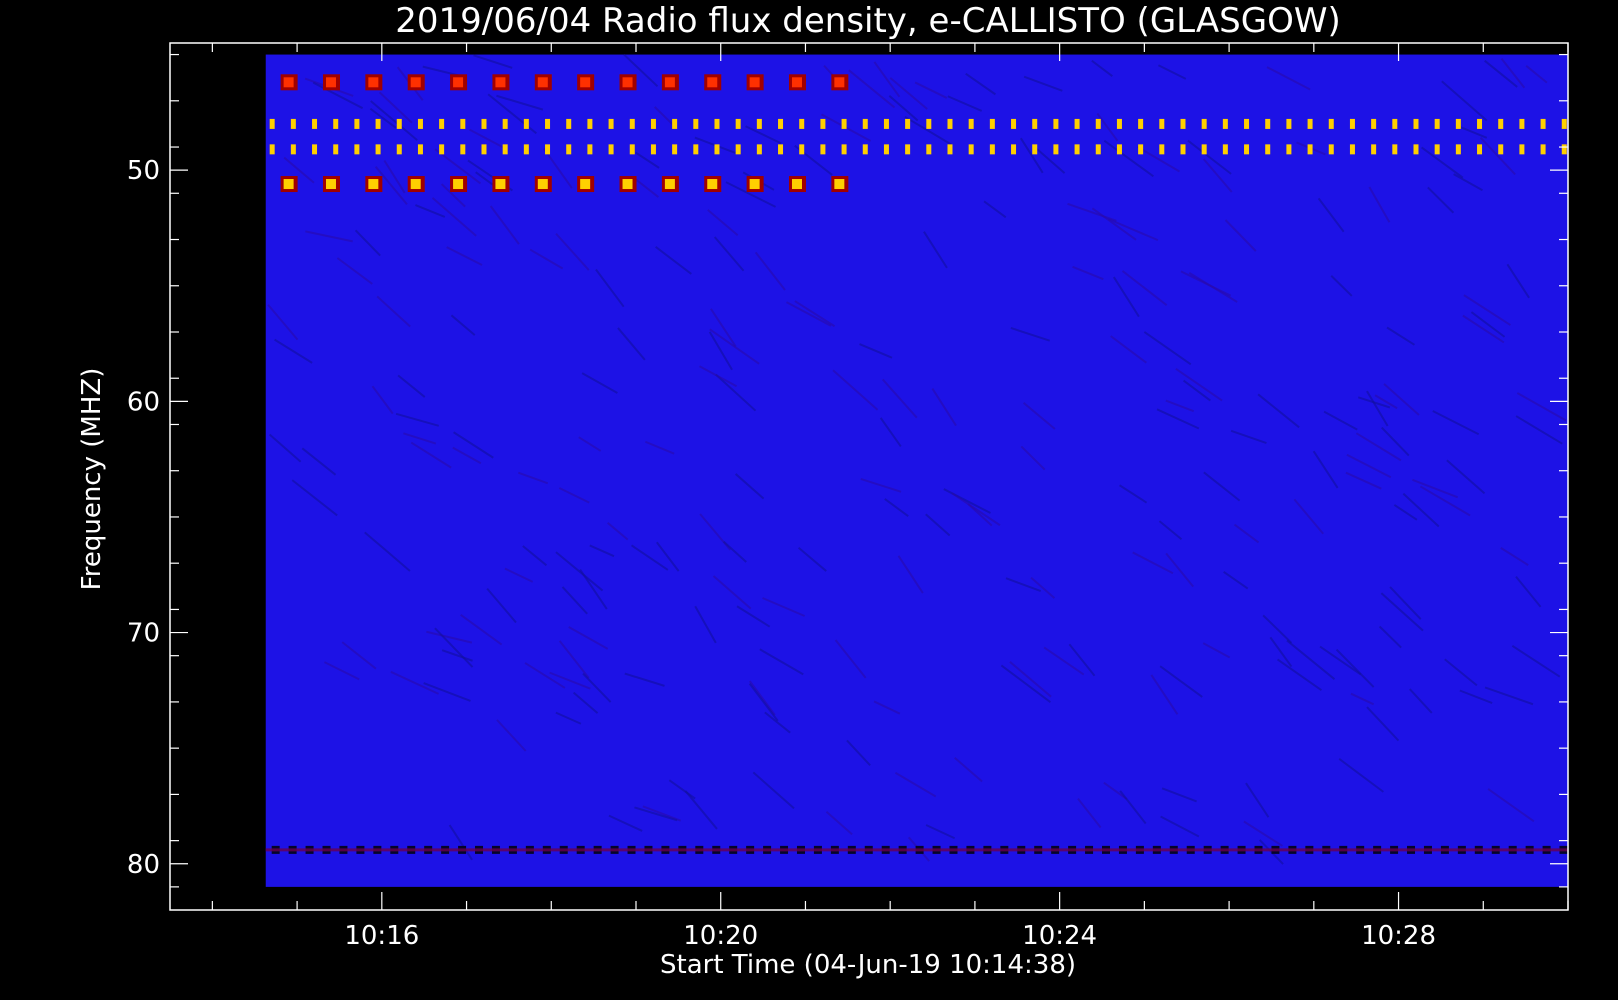 This screenshot has height=1000, width=1618. I want to click on y-tick-label: 60, so click(143, 402).